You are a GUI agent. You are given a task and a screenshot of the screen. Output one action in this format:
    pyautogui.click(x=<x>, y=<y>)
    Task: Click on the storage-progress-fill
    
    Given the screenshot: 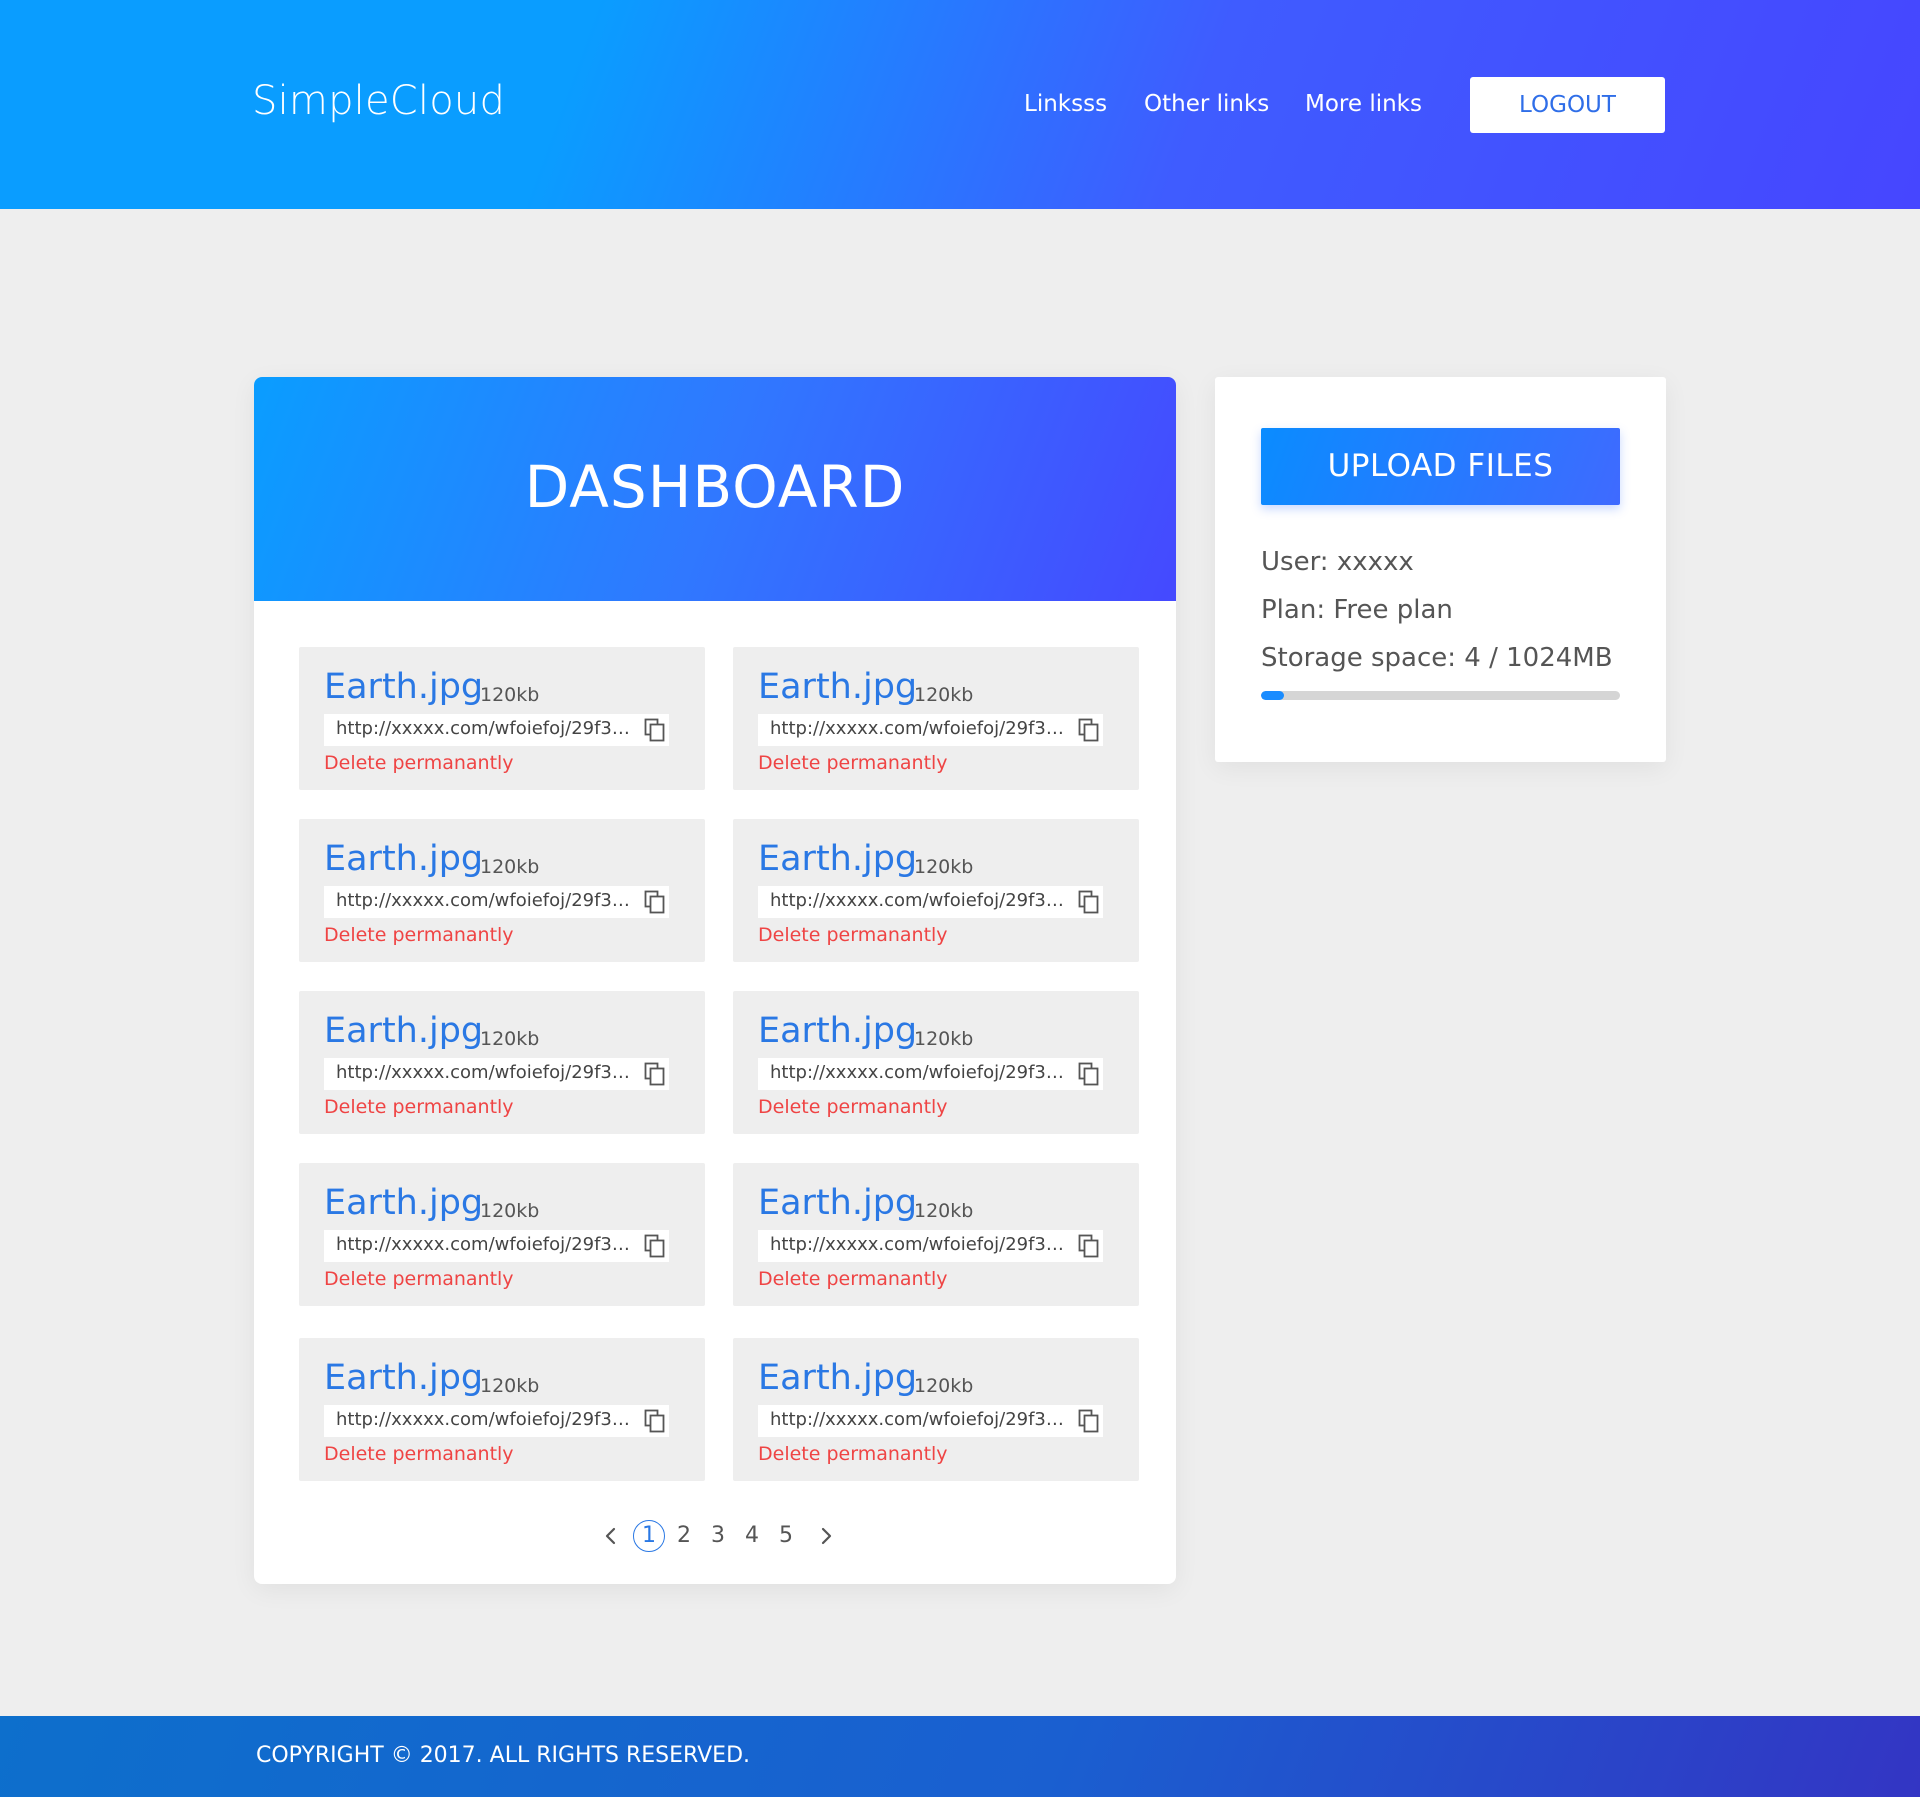 What is the action you would take?
    pyautogui.click(x=1273, y=695)
    